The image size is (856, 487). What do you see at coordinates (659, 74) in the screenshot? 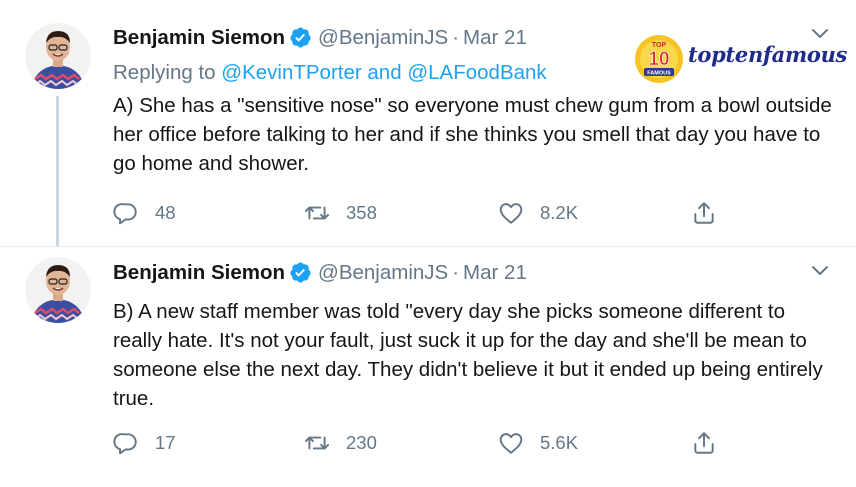
I see `badge-bottom-text: FAMOUS` at bounding box center [659, 74].